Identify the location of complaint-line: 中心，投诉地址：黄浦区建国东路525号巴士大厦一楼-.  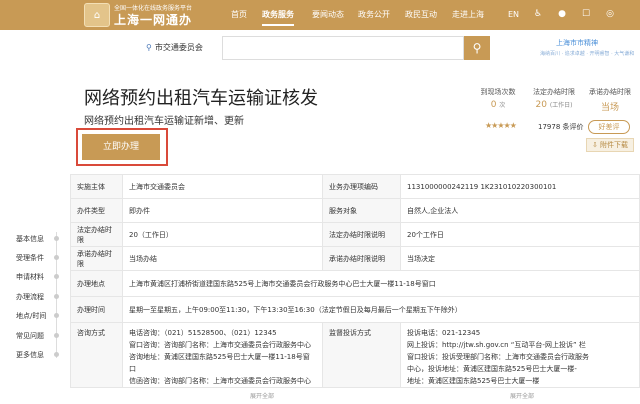
(492, 369).